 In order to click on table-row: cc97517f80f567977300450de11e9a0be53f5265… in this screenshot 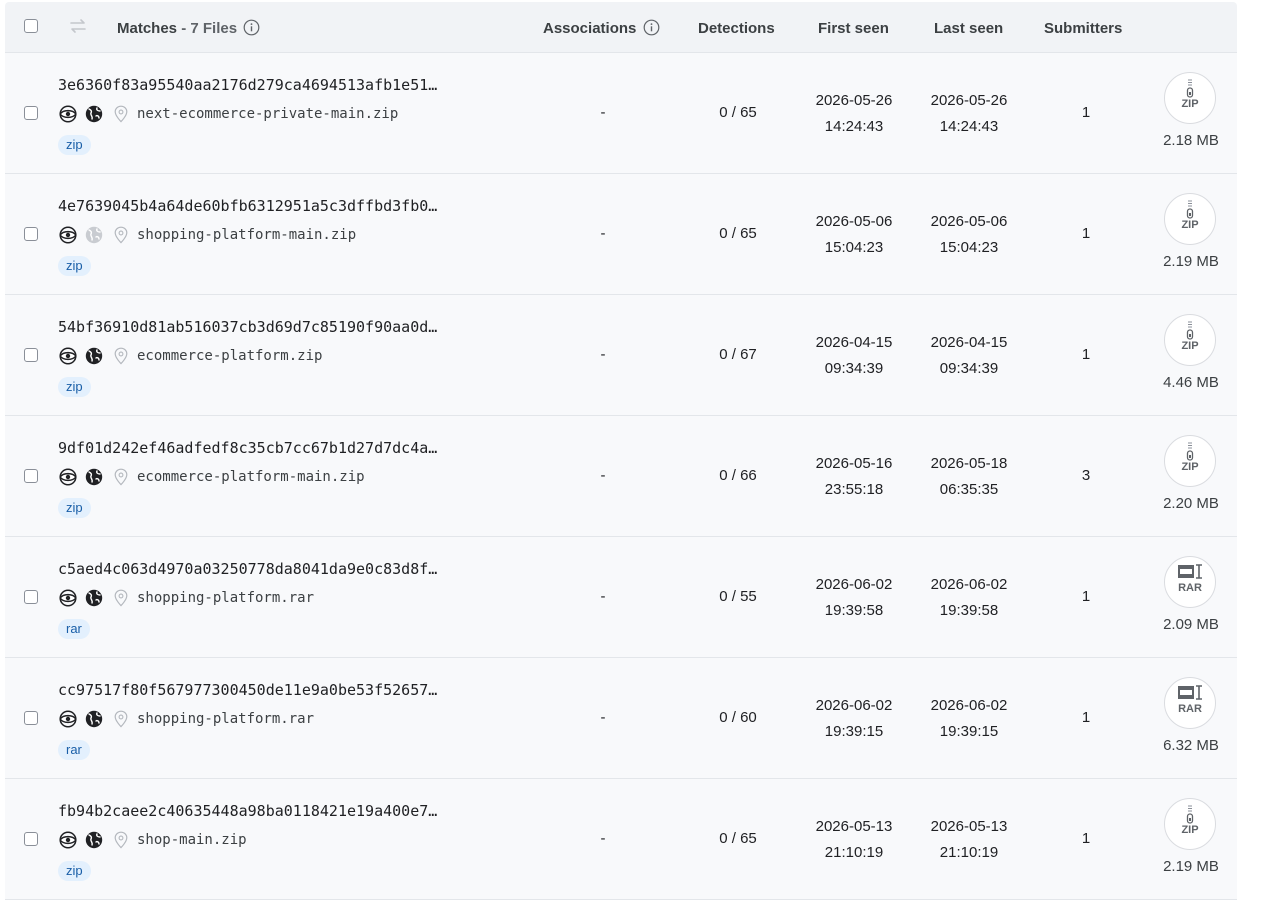, I will do `click(621, 718)`.